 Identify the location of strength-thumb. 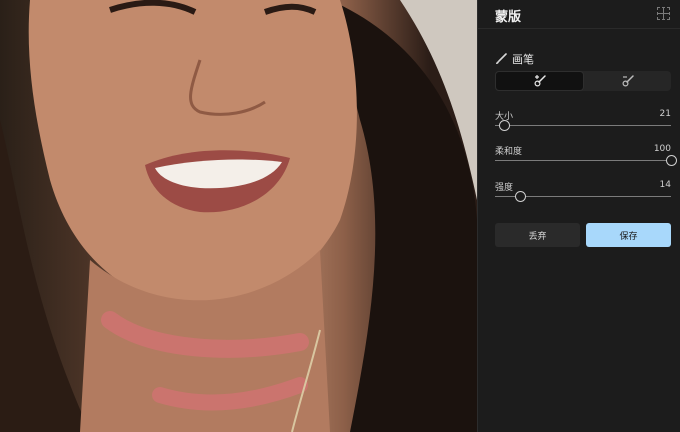
(520, 196).